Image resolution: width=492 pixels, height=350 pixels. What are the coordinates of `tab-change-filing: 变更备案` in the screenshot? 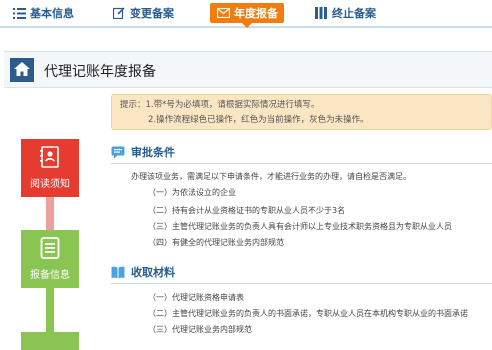 It's located at (143, 13).